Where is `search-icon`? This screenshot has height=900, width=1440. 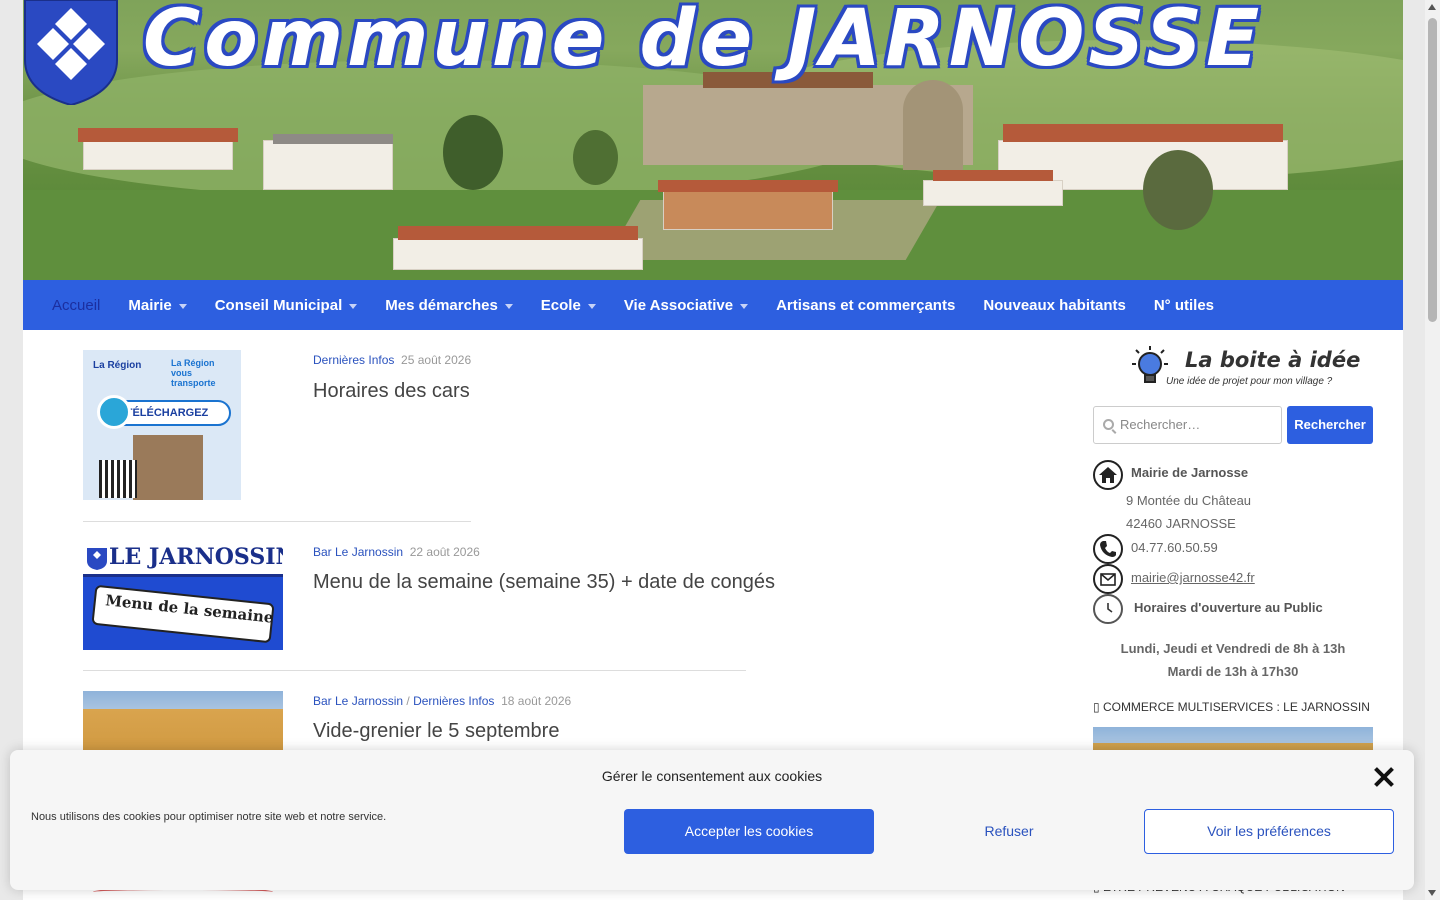 search-icon is located at coordinates (1108, 424).